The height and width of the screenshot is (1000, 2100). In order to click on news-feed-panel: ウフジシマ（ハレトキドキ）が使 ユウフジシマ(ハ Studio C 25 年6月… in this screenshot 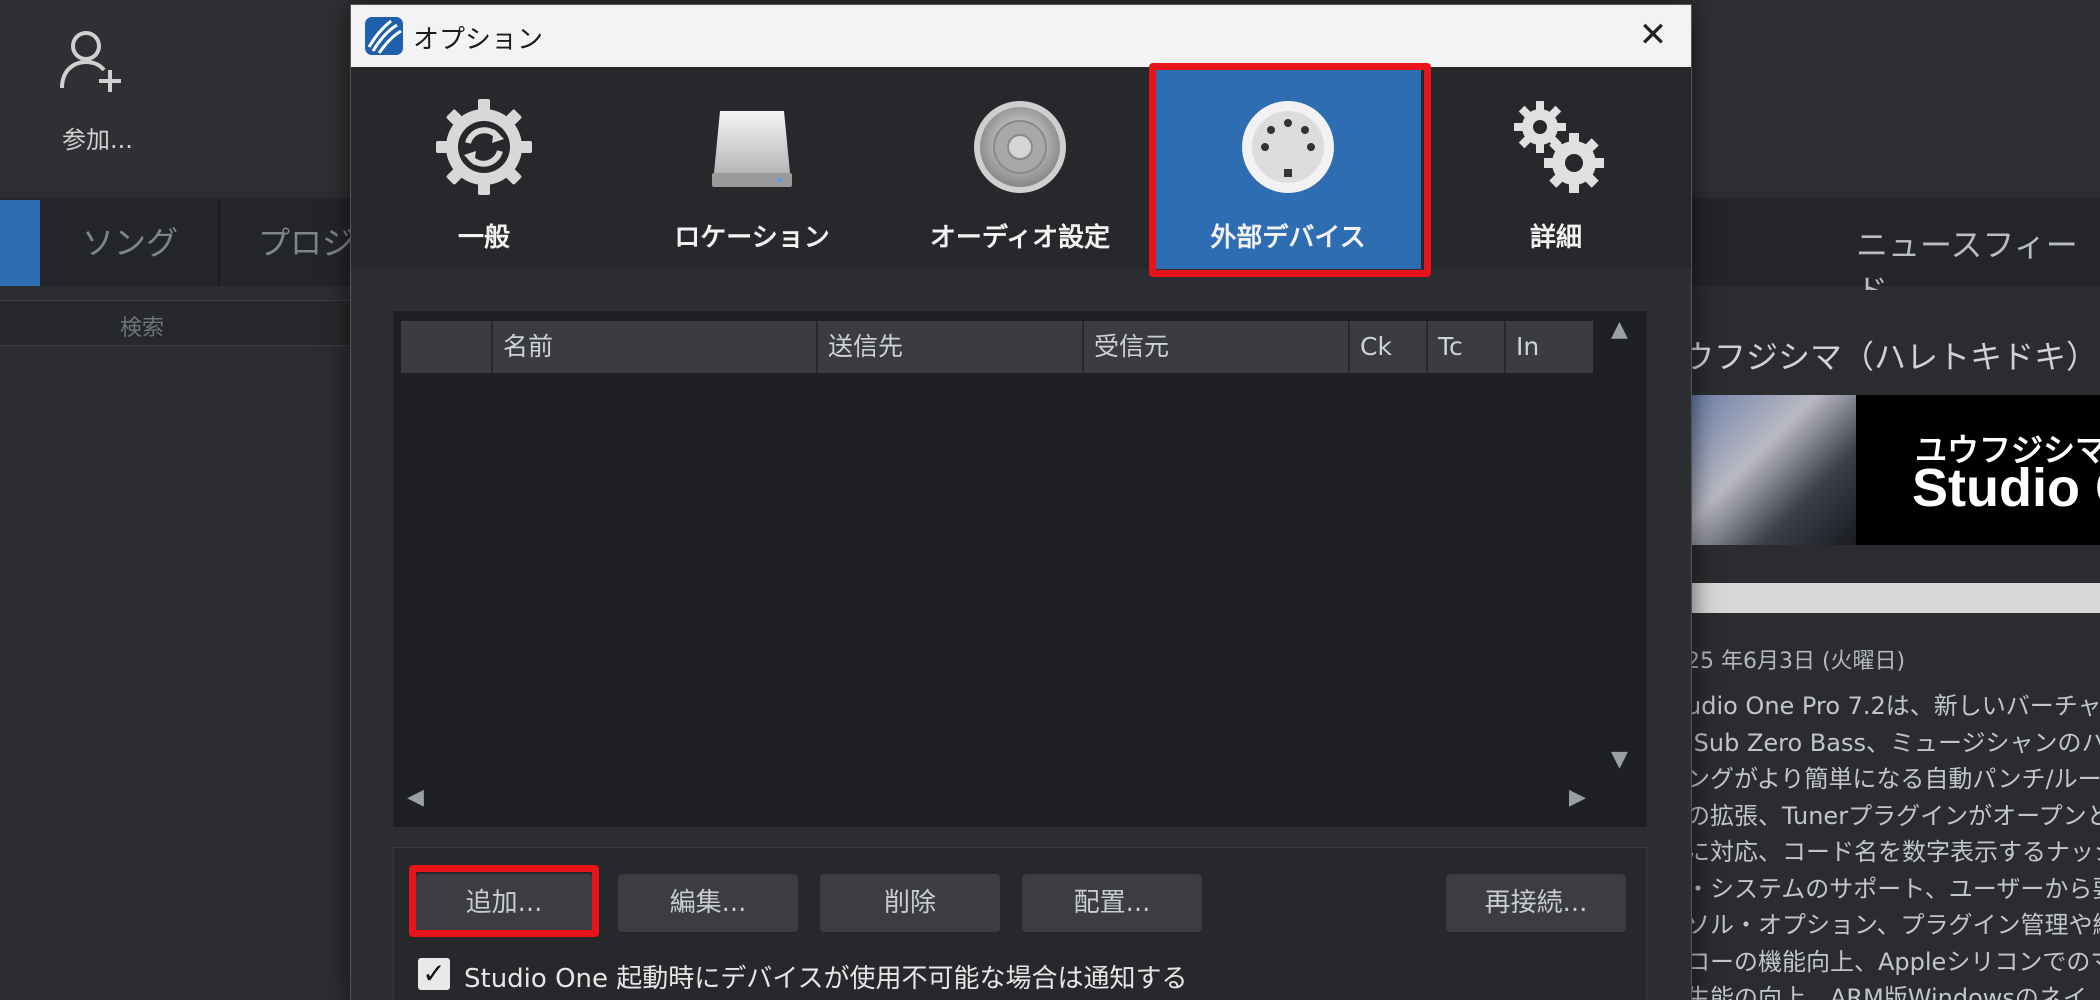, I will do `click(1895, 645)`.